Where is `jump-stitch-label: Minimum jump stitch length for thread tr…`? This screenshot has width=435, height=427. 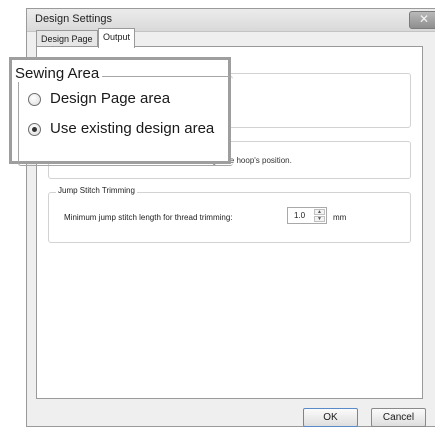 jump-stitch-label: Minimum jump stitch length for thread tr… is located at coordinates (148, 217).